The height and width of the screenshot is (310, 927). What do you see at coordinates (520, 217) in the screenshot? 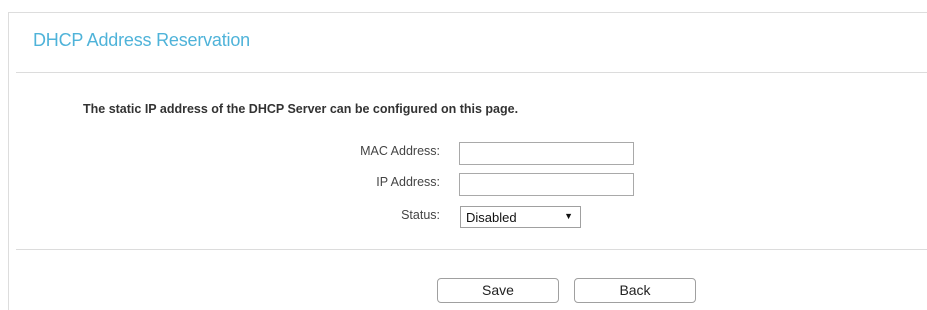
I see `status-select: Disabled ▼` at bounding box center [520, 217].